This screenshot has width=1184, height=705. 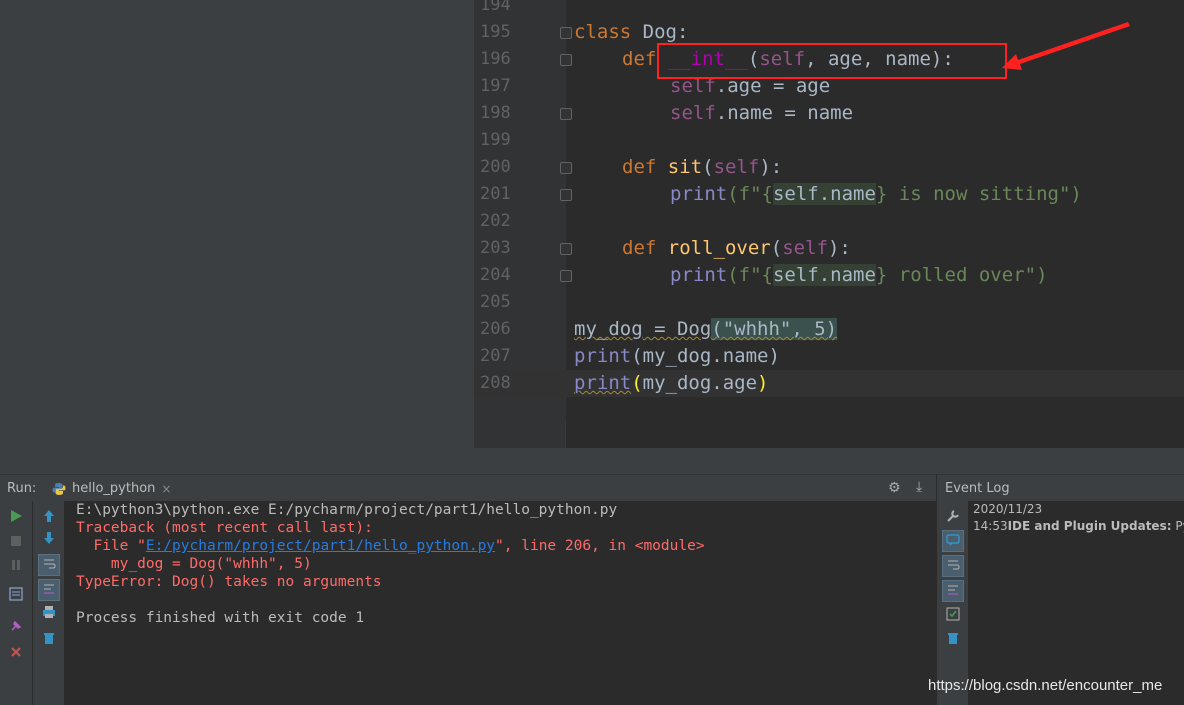 I want to click on play-icon, so click(x=16, y=516).